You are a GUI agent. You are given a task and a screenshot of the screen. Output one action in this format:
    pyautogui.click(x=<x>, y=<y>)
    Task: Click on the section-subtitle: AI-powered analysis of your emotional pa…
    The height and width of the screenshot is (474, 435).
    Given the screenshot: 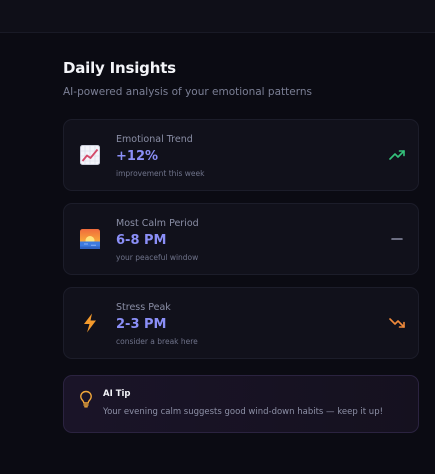 What is the action you would take?
    pyautogui.click(x=187, y=92)
    